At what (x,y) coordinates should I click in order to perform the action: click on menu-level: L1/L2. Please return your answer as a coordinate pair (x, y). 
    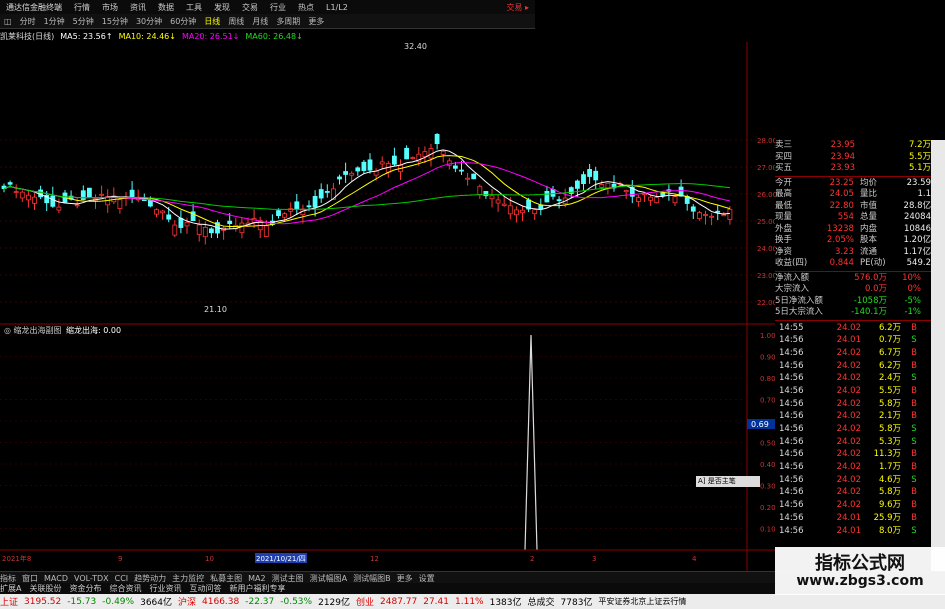
    Looking at the image, I should click on (337, 7).